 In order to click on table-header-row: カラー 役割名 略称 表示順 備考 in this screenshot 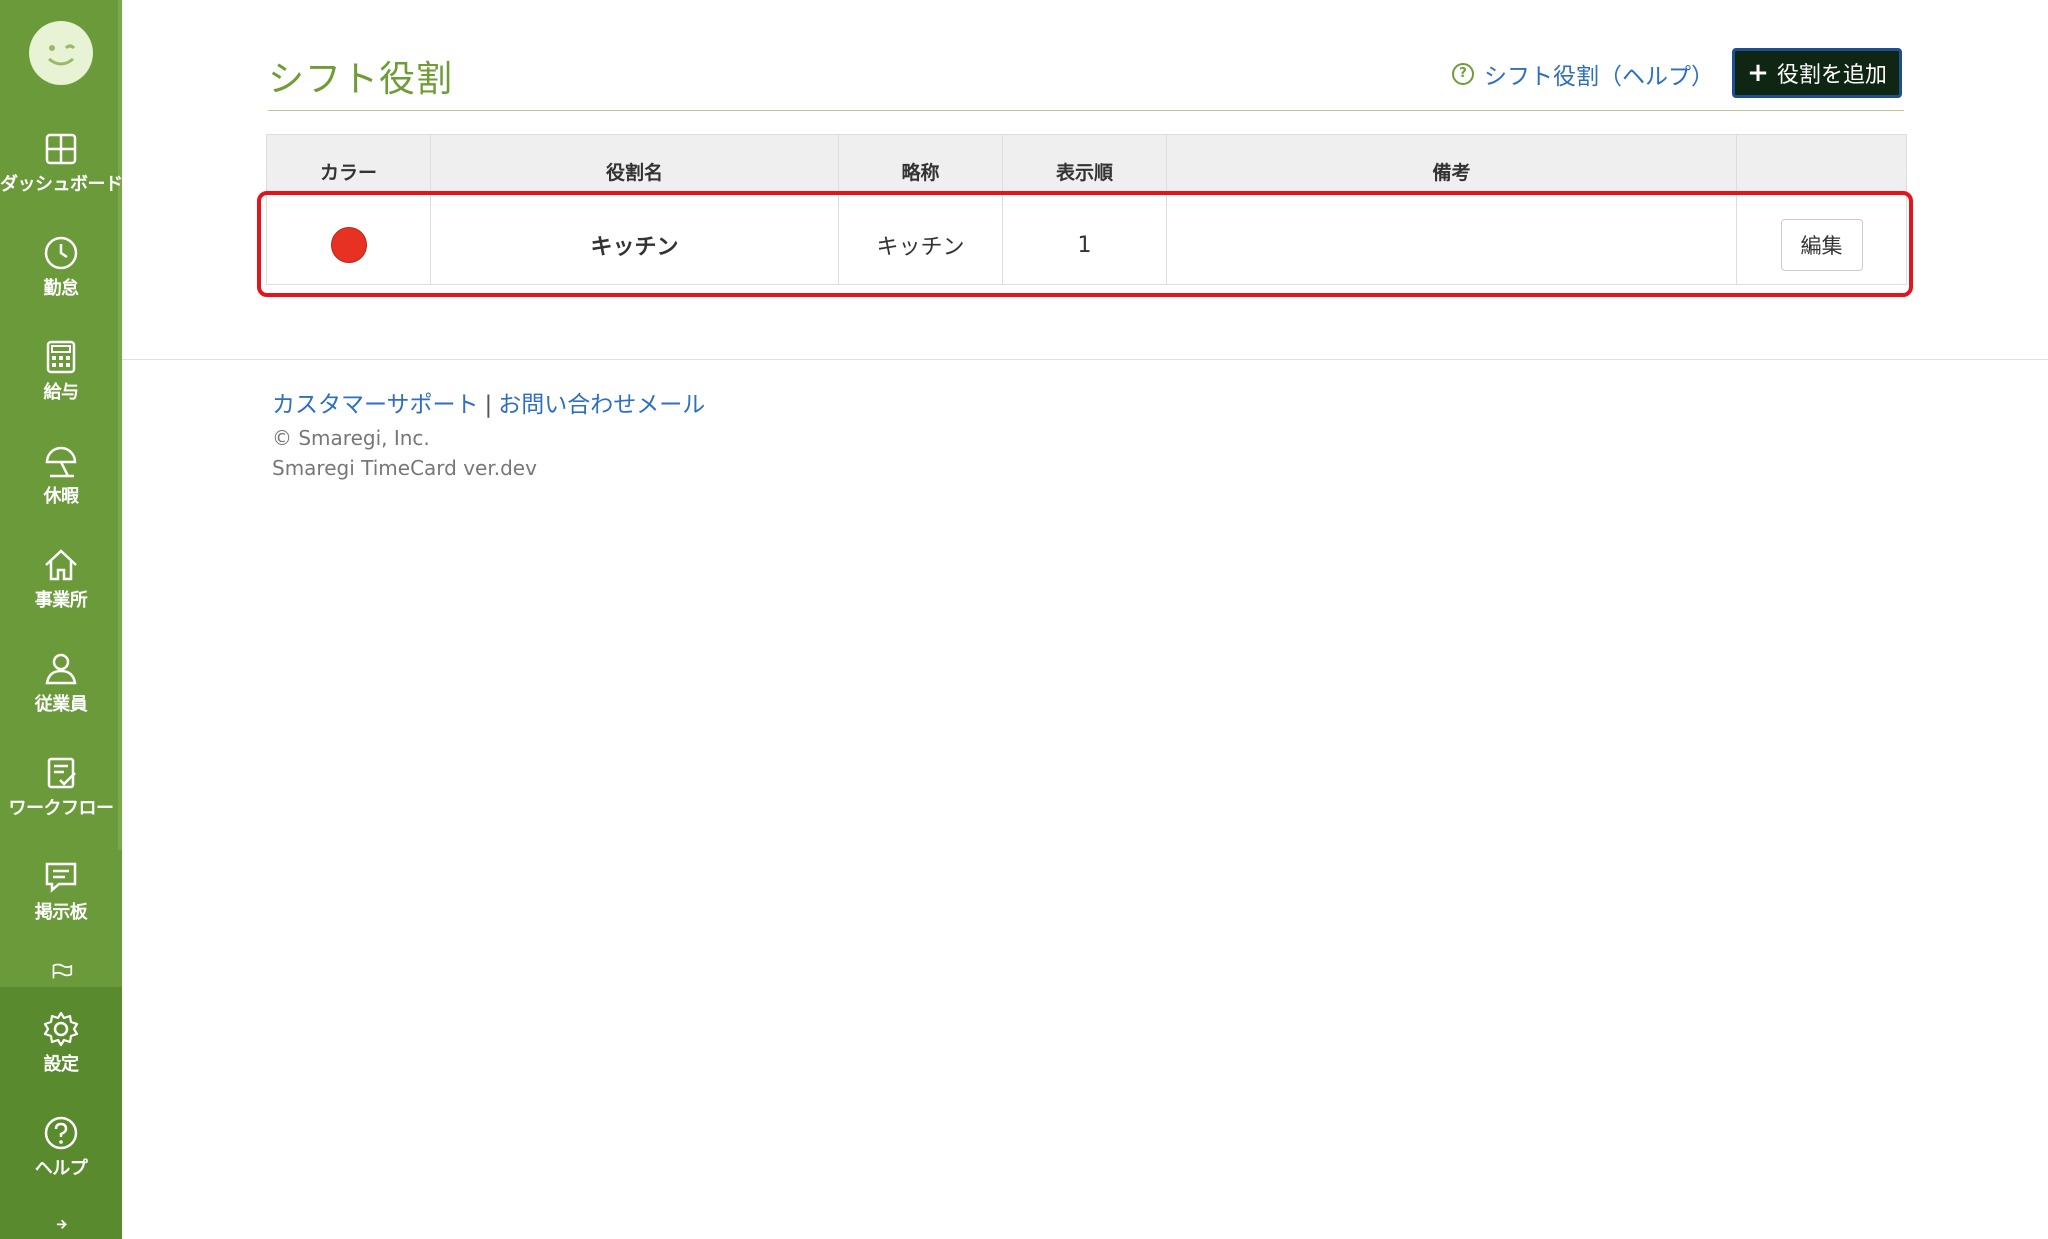, I will do `click(1086, 163)`.